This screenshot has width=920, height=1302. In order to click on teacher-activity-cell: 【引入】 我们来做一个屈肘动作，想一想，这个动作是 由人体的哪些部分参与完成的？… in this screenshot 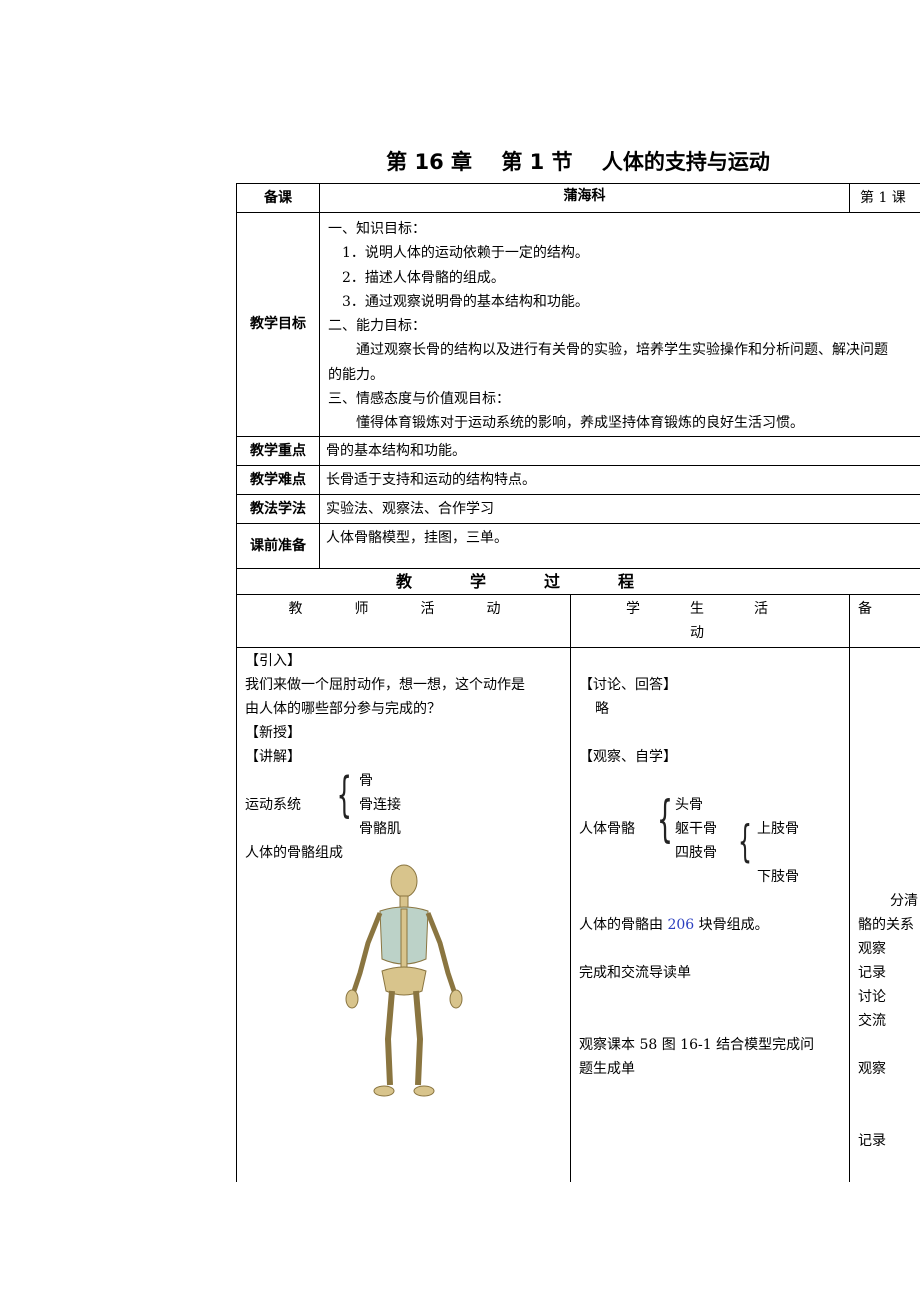, I will do `click(403, 914)`.